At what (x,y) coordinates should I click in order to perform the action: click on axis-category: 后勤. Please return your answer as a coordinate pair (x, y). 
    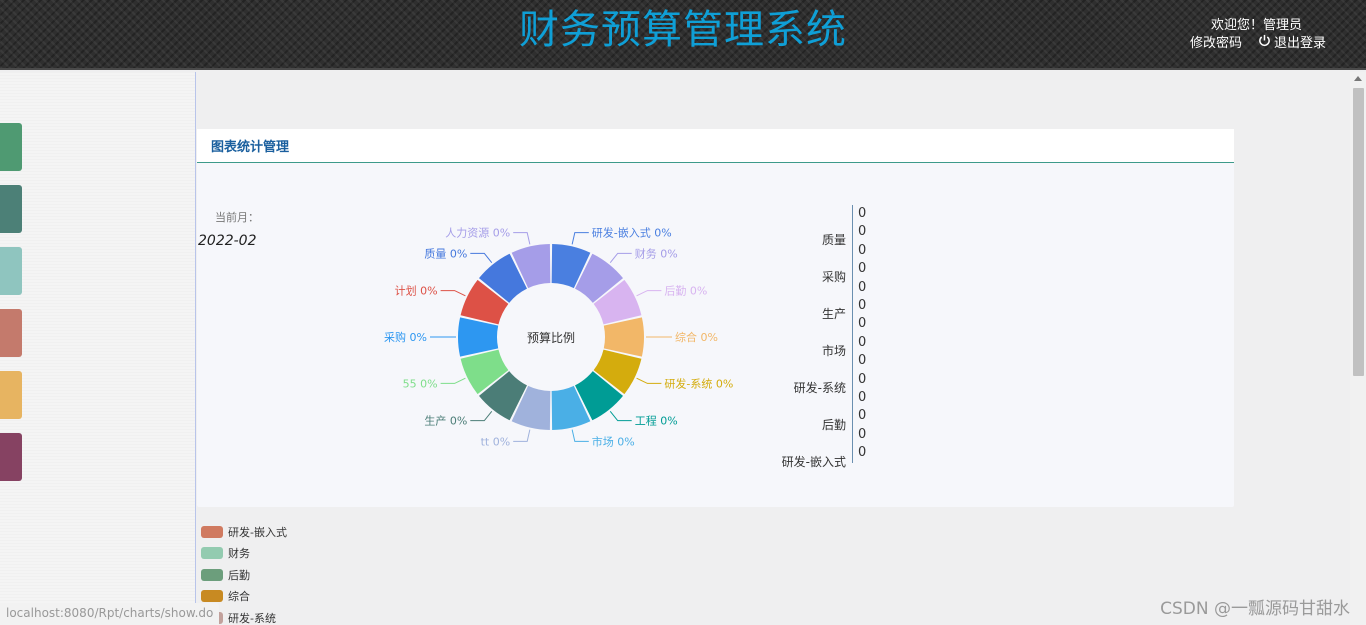
    Looking at the image, I should click on (833, 425).